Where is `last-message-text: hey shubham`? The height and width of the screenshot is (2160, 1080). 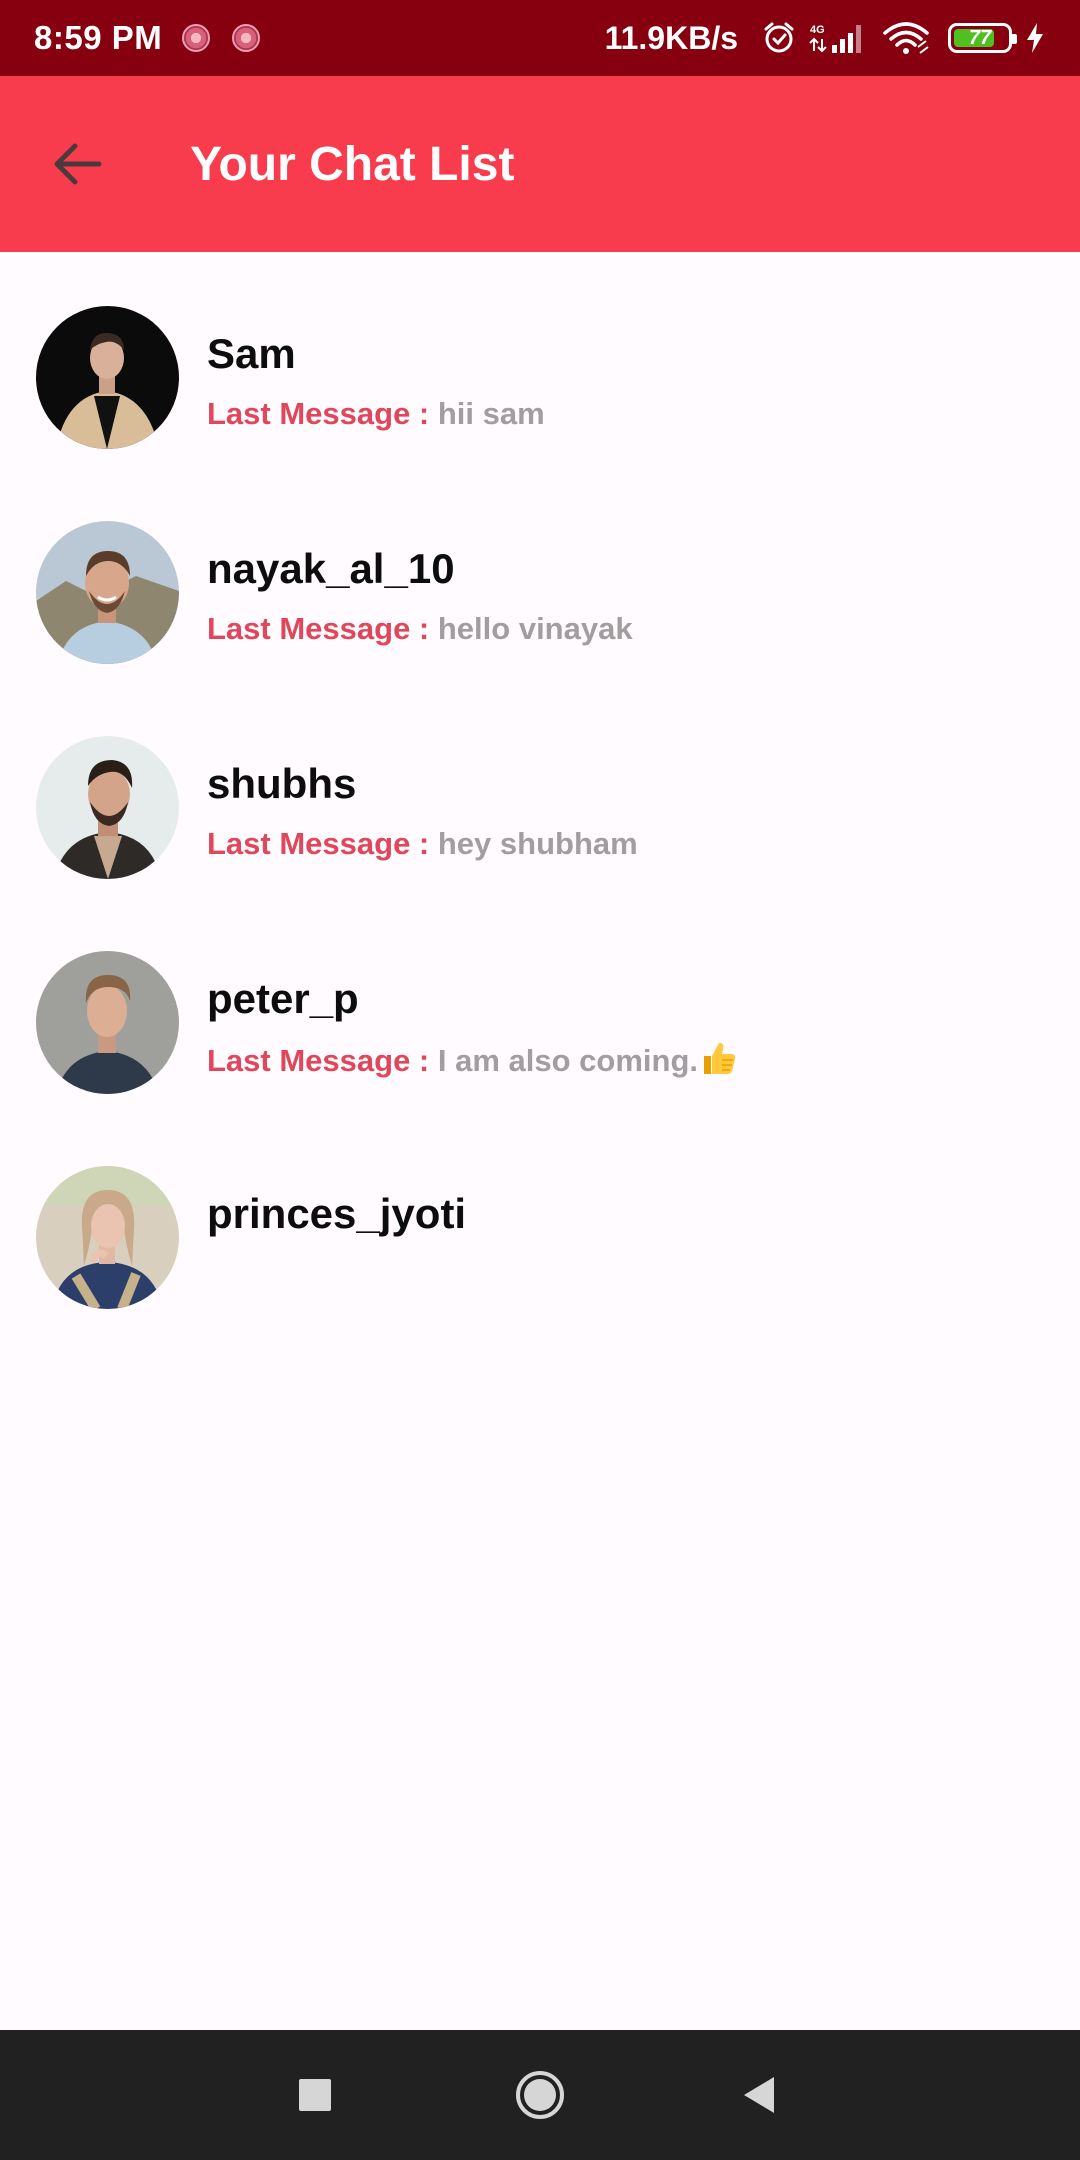 last-message-text: hey shubham is located at coordinates (537, 843).